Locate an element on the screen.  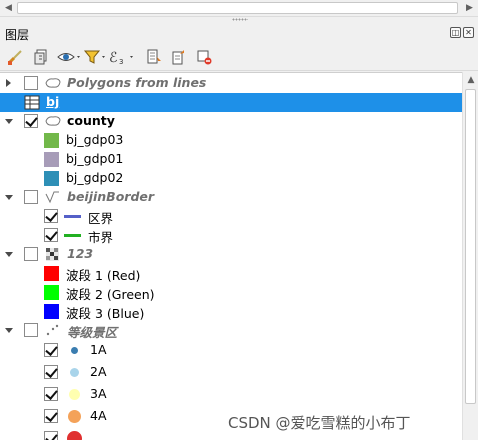
legend-label: 波段 1 (Red) is located at coordinates (103, 275).